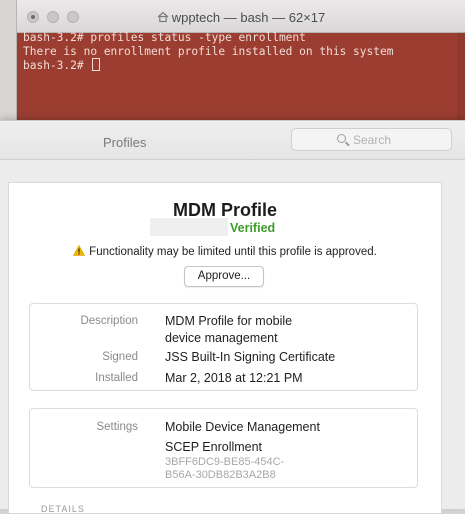  Describe the element at coordinates (242, 427) in the screenshot. I see `settings-item-mdm: Mobile Device Management` at that location.